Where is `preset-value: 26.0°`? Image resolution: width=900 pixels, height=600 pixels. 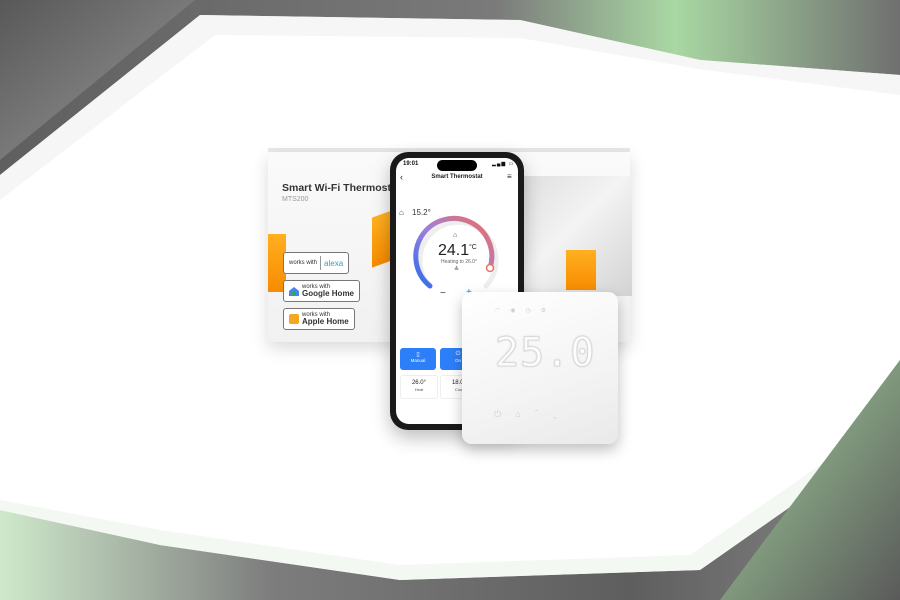 preset-value: 26.0° is located at coordinates (419, 383).